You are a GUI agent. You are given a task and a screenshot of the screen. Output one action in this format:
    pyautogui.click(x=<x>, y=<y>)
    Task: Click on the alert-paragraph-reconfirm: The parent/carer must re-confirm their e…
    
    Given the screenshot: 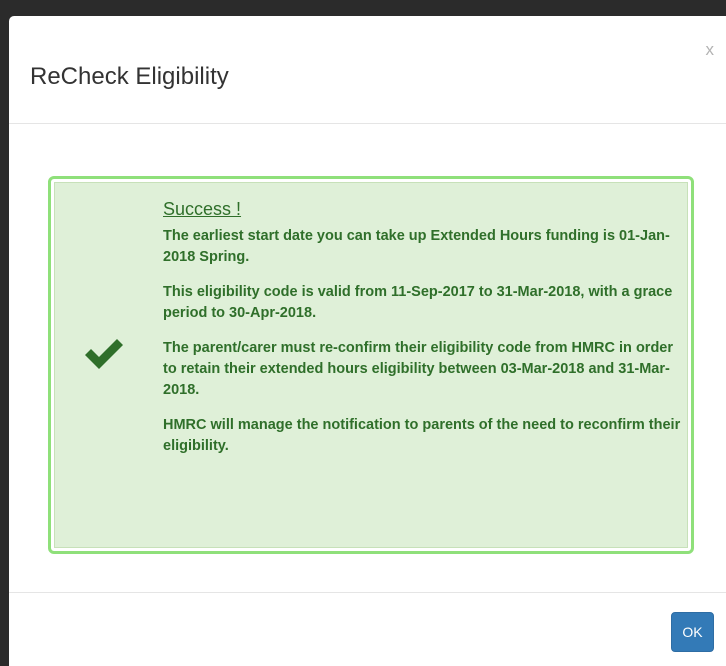 What is the action you would take?
    pyautogui.click(x=418, y=369)
    